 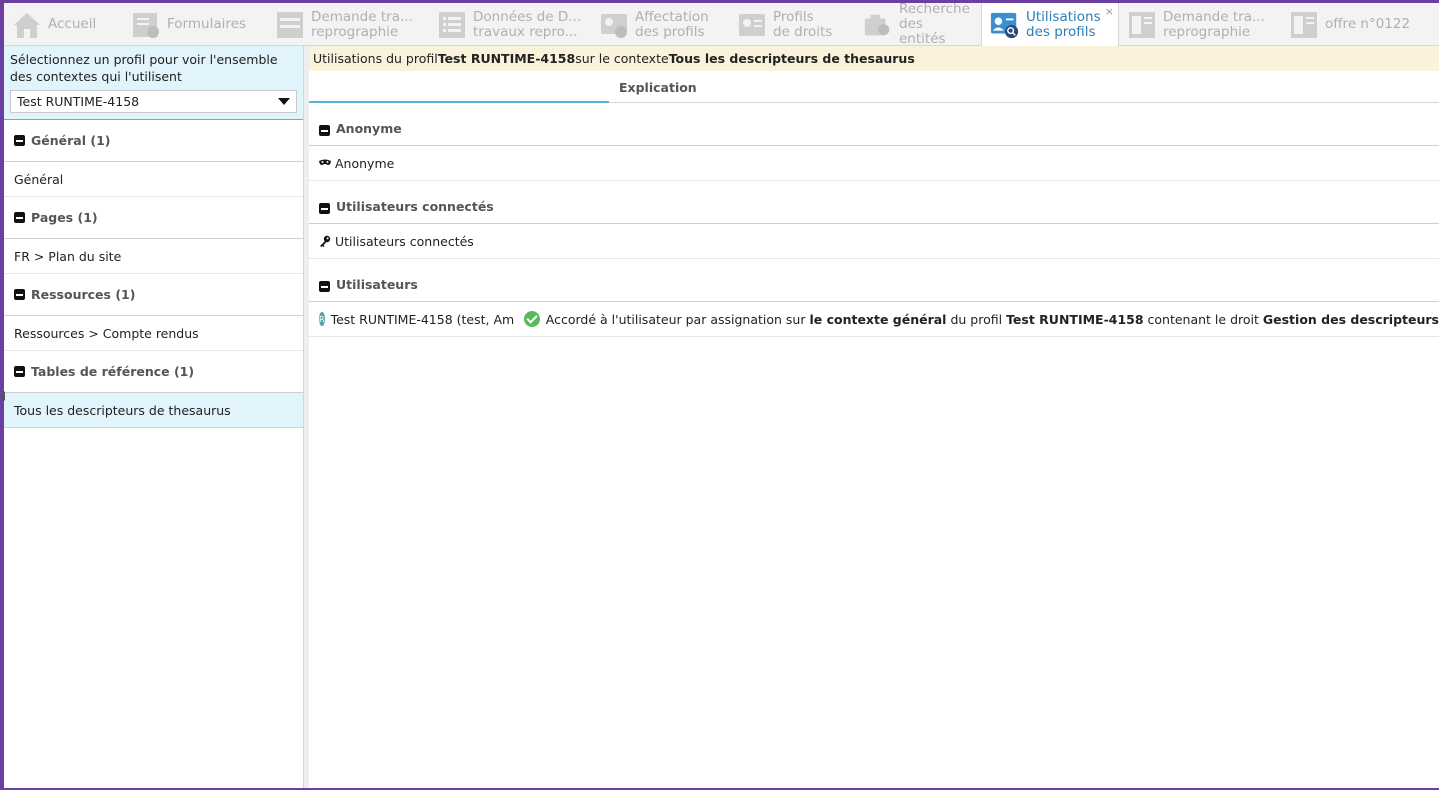 I want to click on group-title: Anonyme, so click(x=369, y=128).